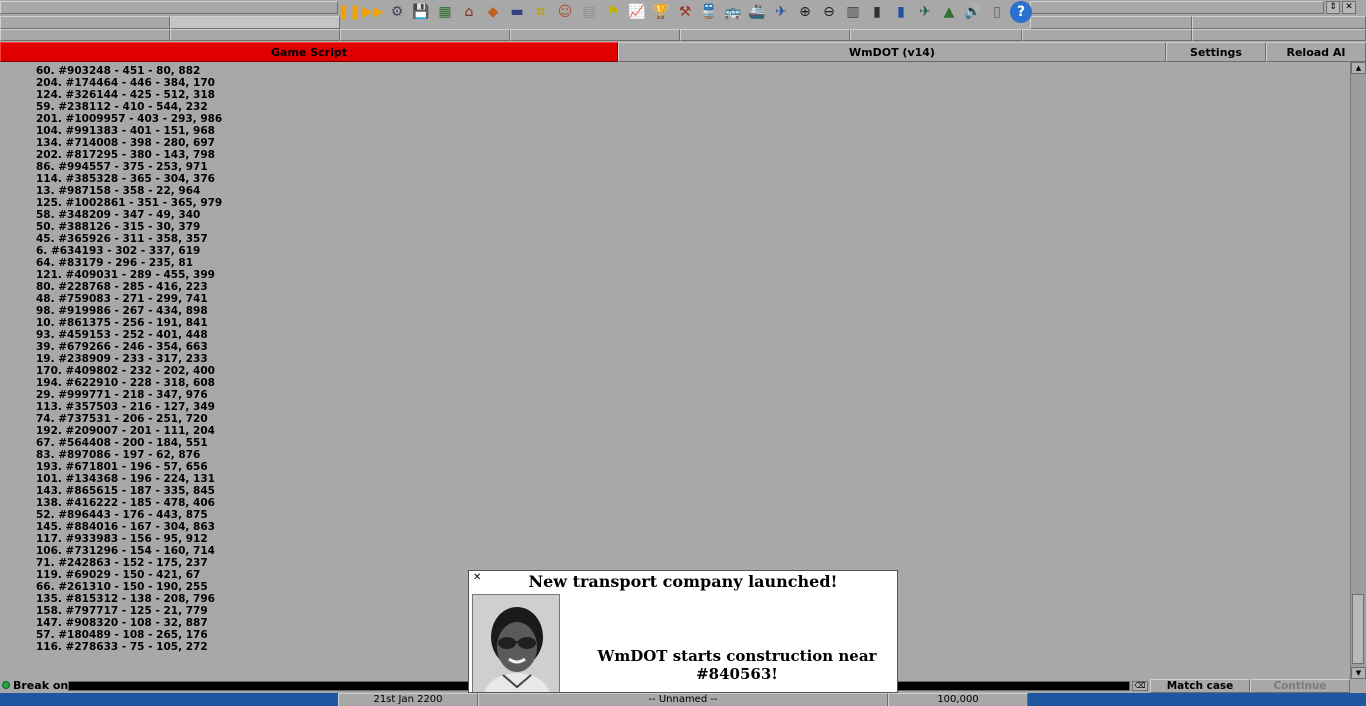 The image size is (1366, 706). Describe the element at coordinates (1358, 370) in the screenshot. I see `log-scrollbar: ▲ ▼` at that location.